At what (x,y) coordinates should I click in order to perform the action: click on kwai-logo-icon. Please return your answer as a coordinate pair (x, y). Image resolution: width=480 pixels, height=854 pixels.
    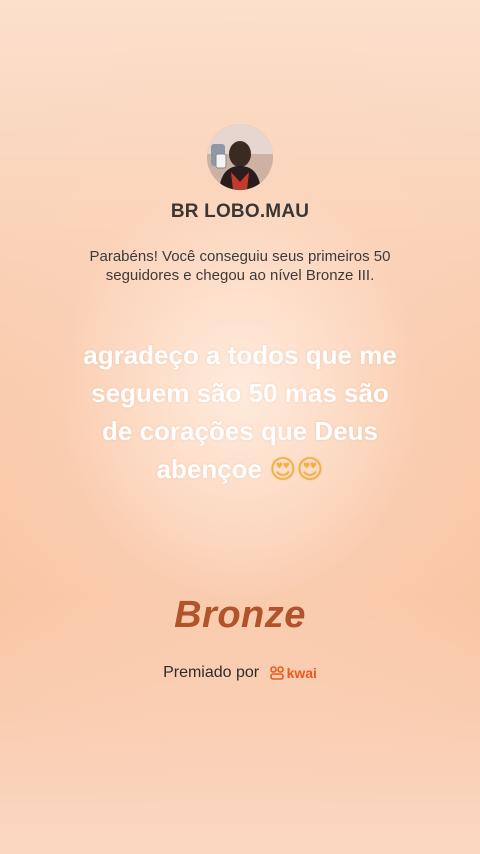
    Looking at the image, I should click on (276, 672).